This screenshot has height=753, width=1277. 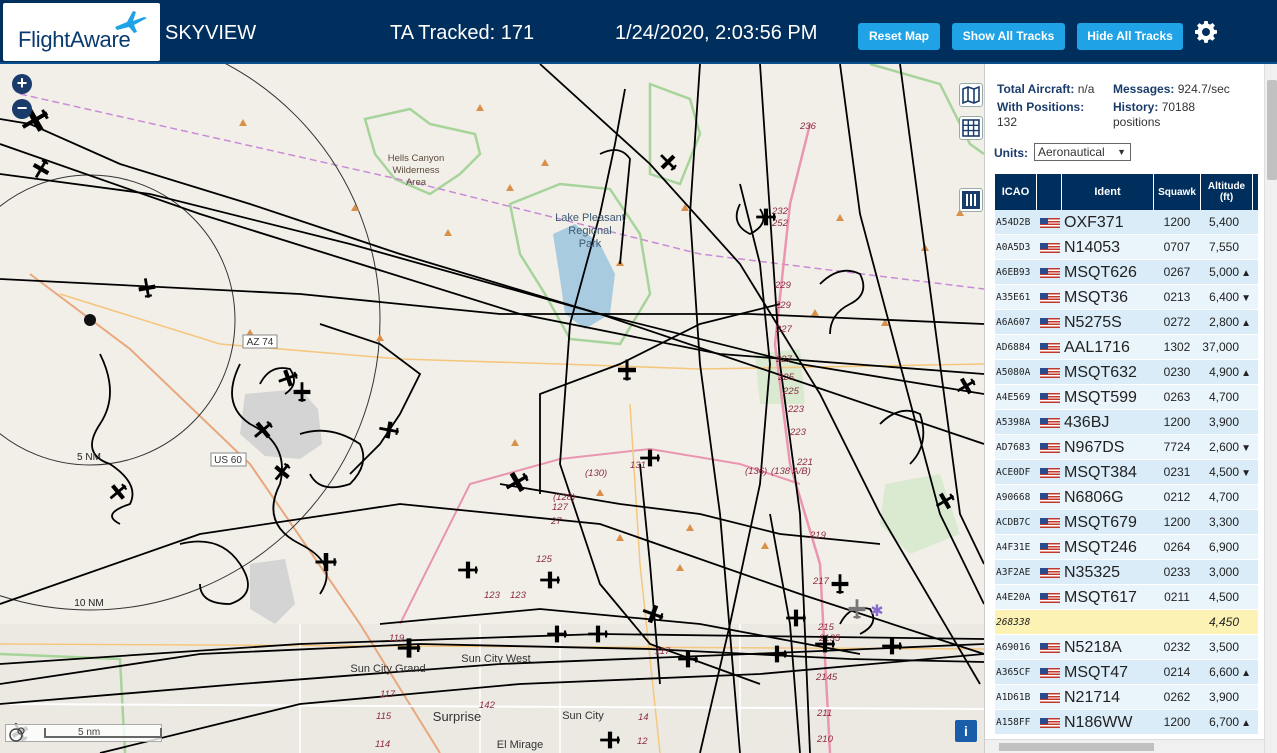 What do you see at coordinates (876, 611) in the screenshot?
I see `airport-star-icon: ✱` at bounding box center [876, 611].